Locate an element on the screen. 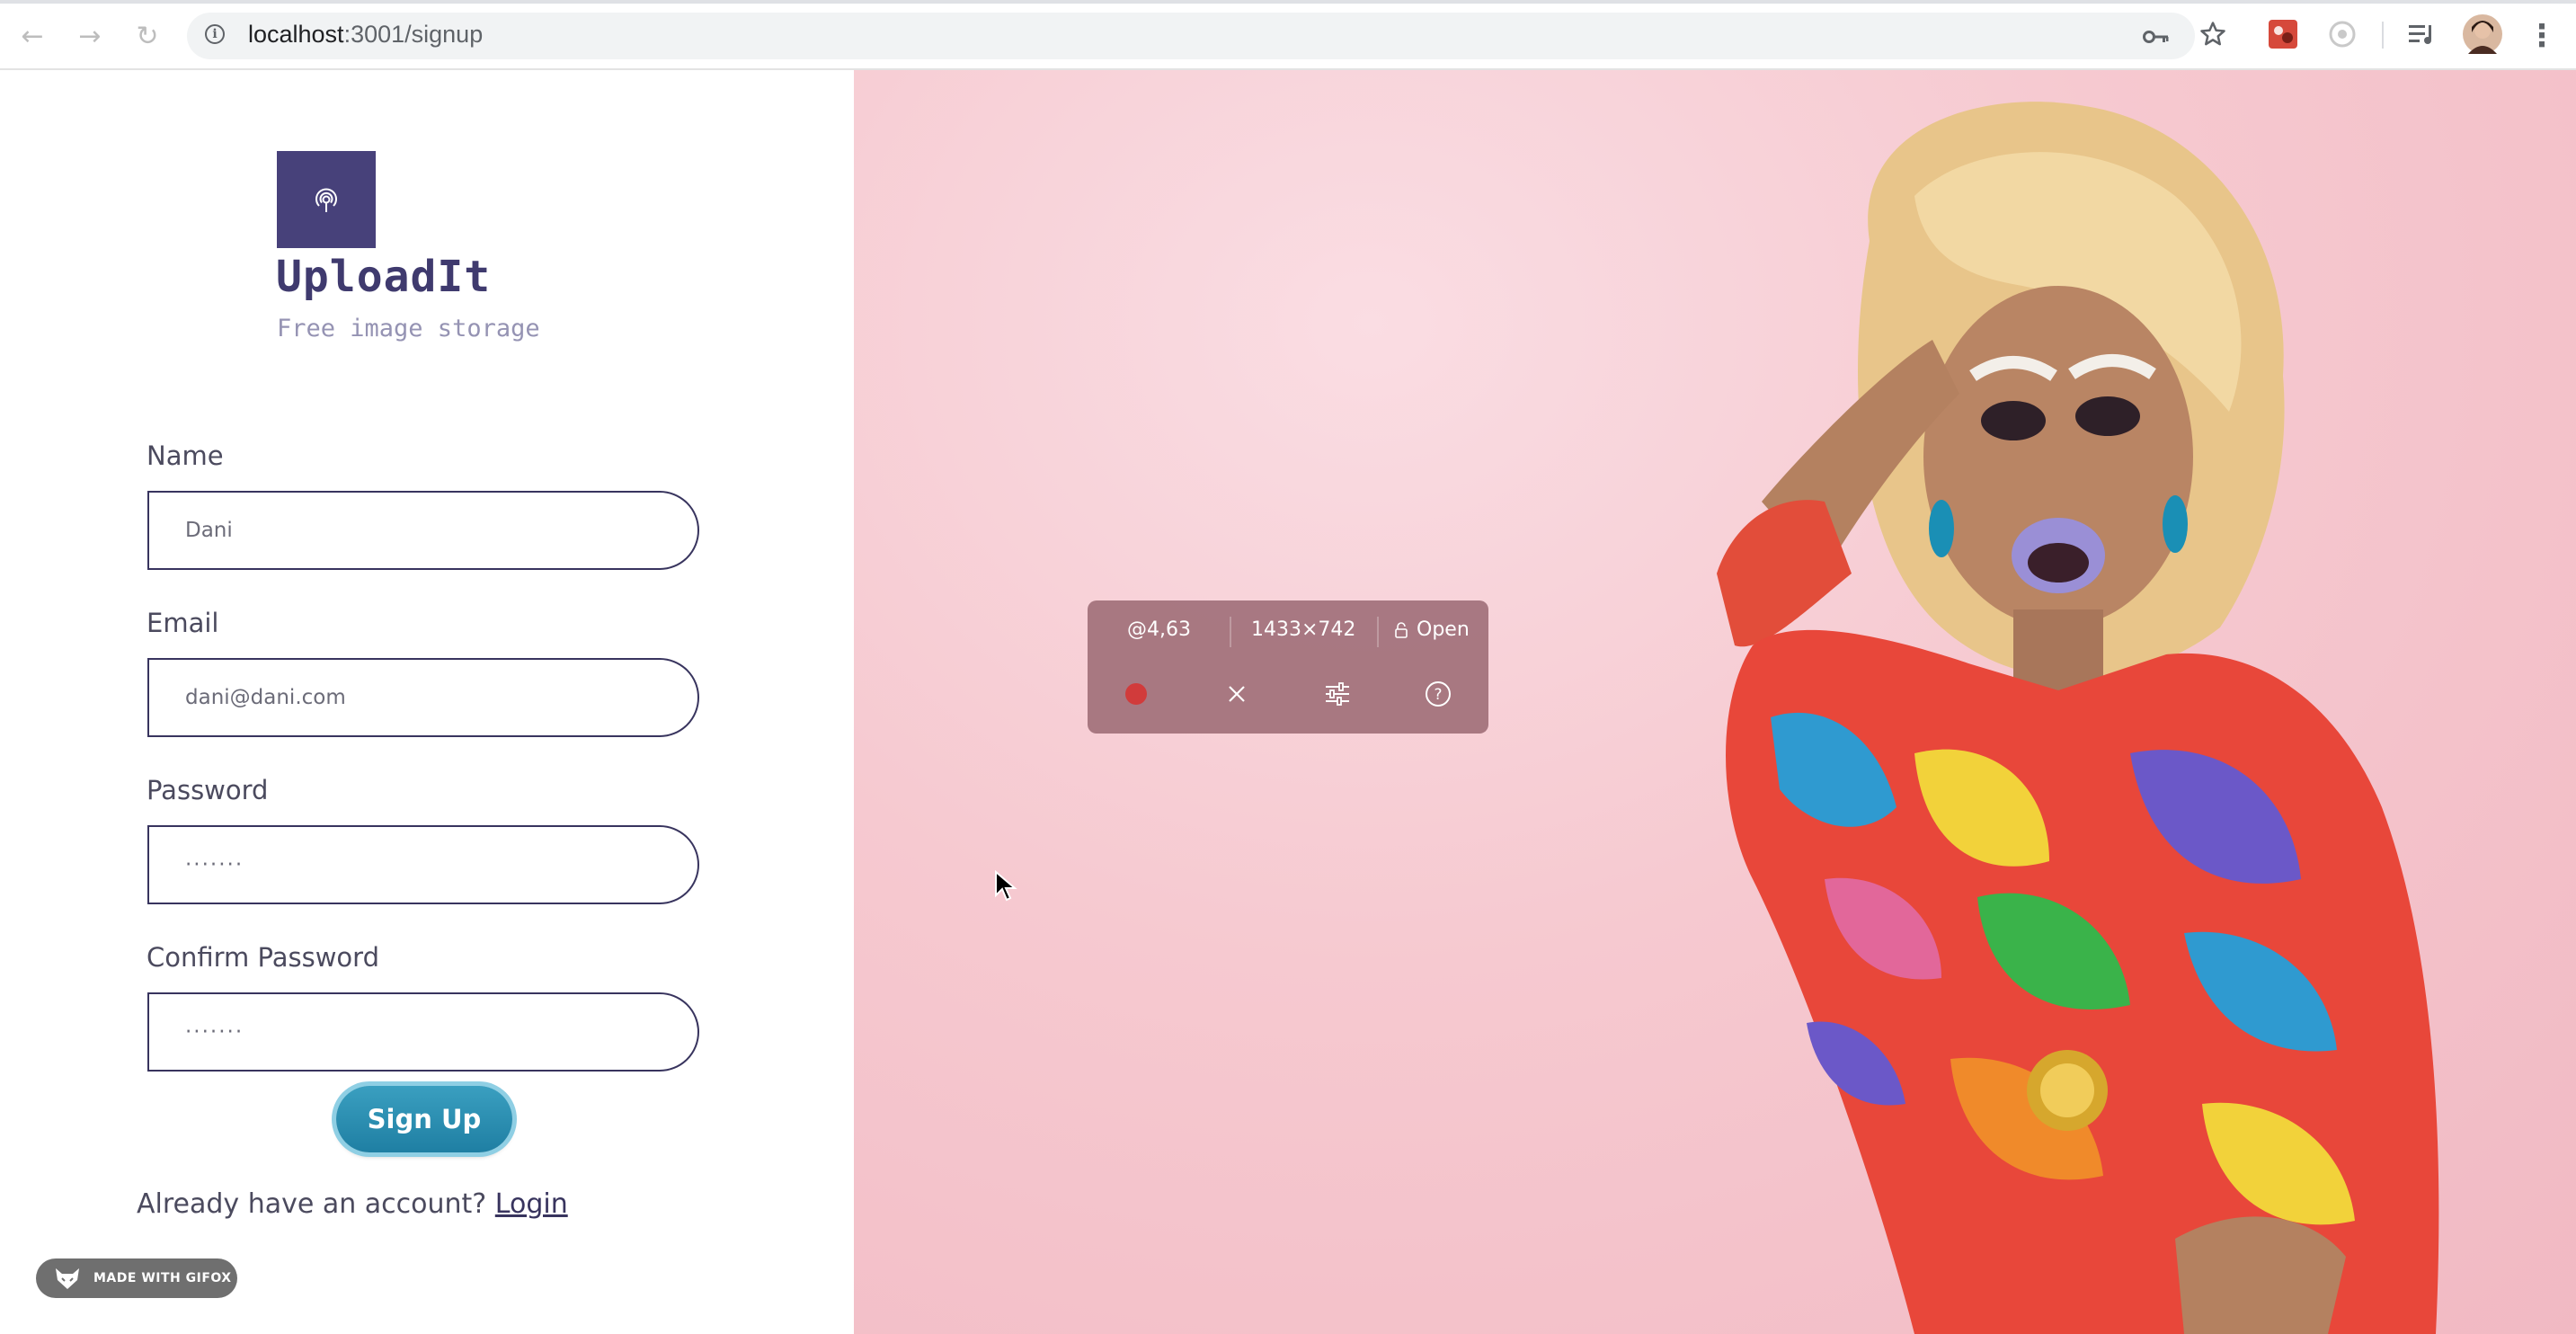  gifox-badge-text: MADE WITH GIFOX is located at coordinates (162, 1278).